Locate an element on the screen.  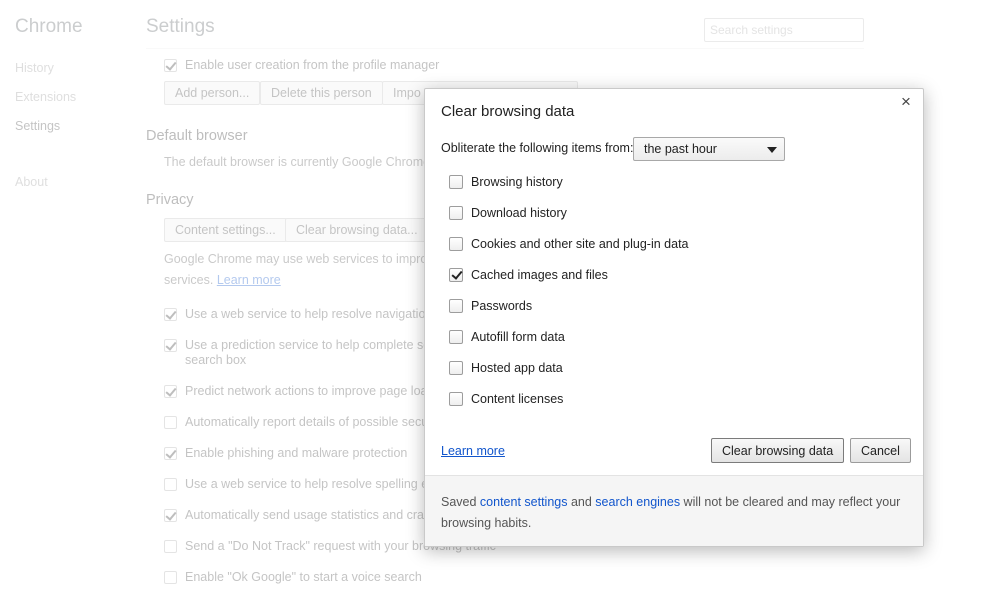
checkbox-label: Hosted app data is located at coordinates (517, 368).